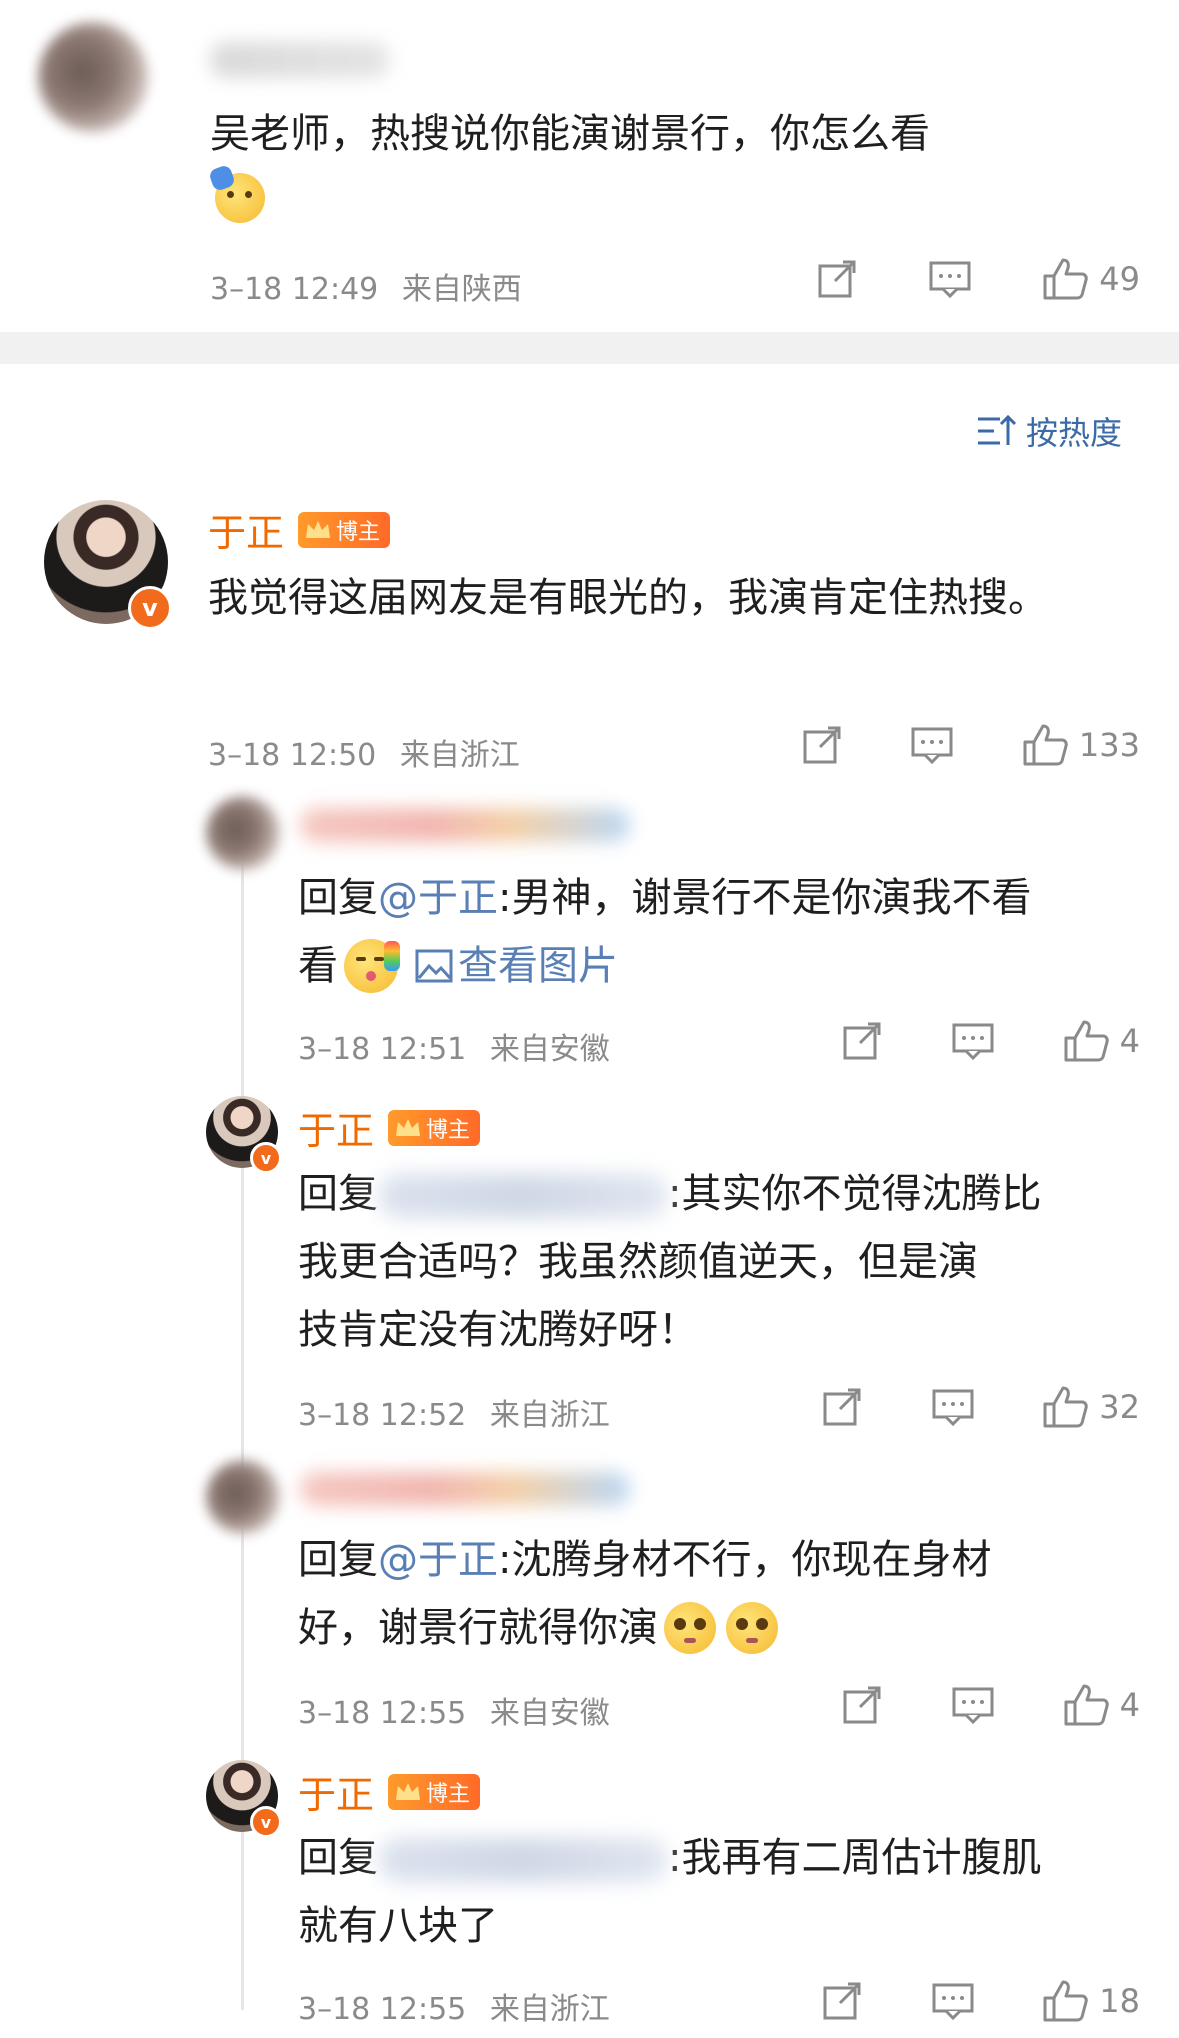 Image resolution: width=1179 pixels, height=2038 pixels. I want to click on reply-text-line2: 看 查看图片, so click(458, 966).